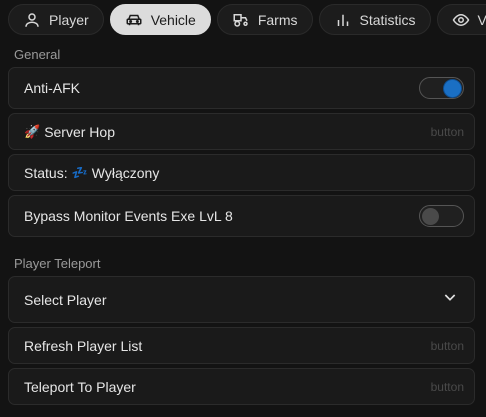  I want to click on tab-statistics: Statistics, so click(374, 19).